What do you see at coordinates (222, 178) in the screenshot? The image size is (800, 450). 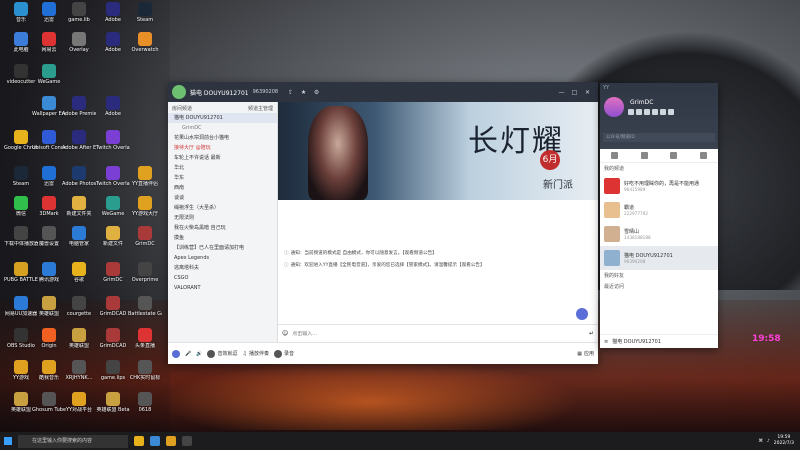 I see `channel-item: 华东` at bounding box center [222, 178].